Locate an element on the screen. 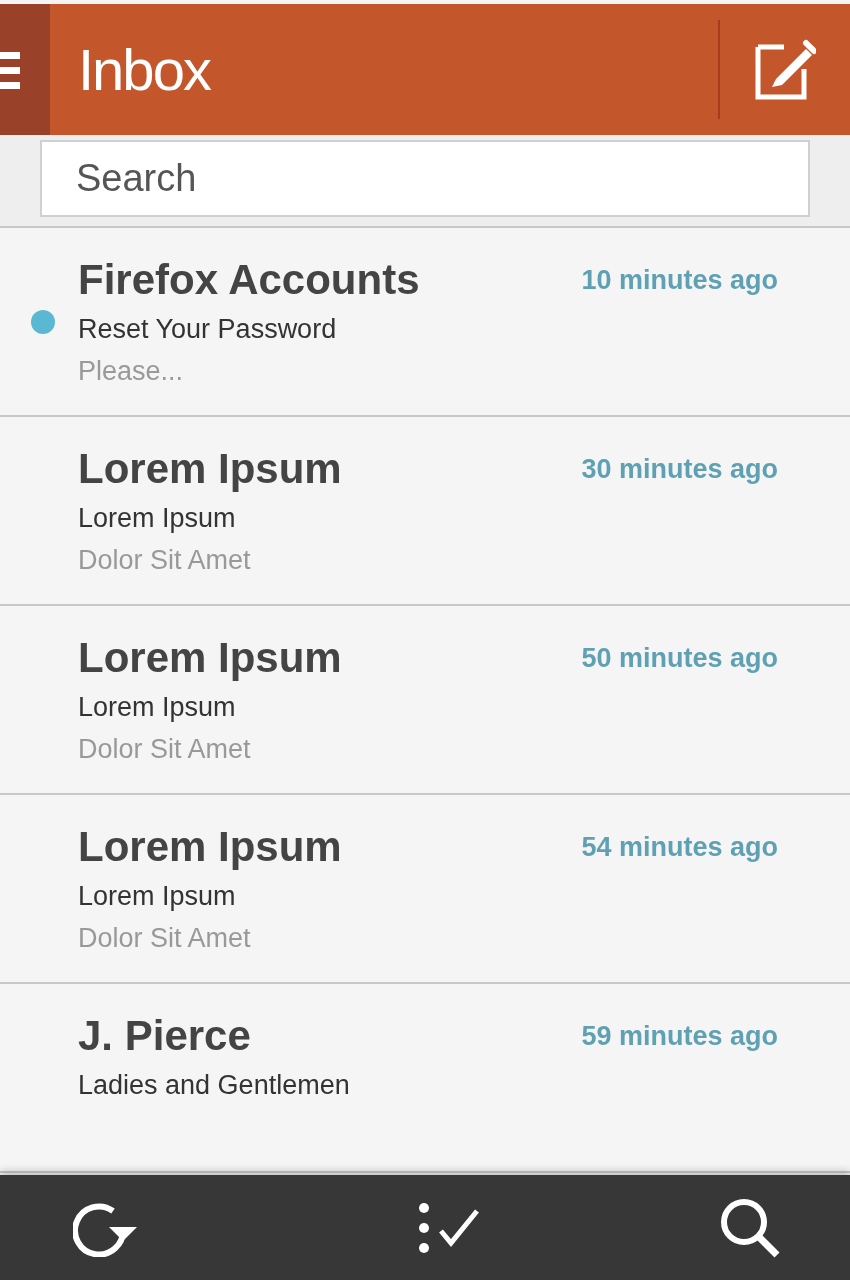 The height and width of the screenshot is (1280, 850). select-icon is located at coordinates (450, 1228).